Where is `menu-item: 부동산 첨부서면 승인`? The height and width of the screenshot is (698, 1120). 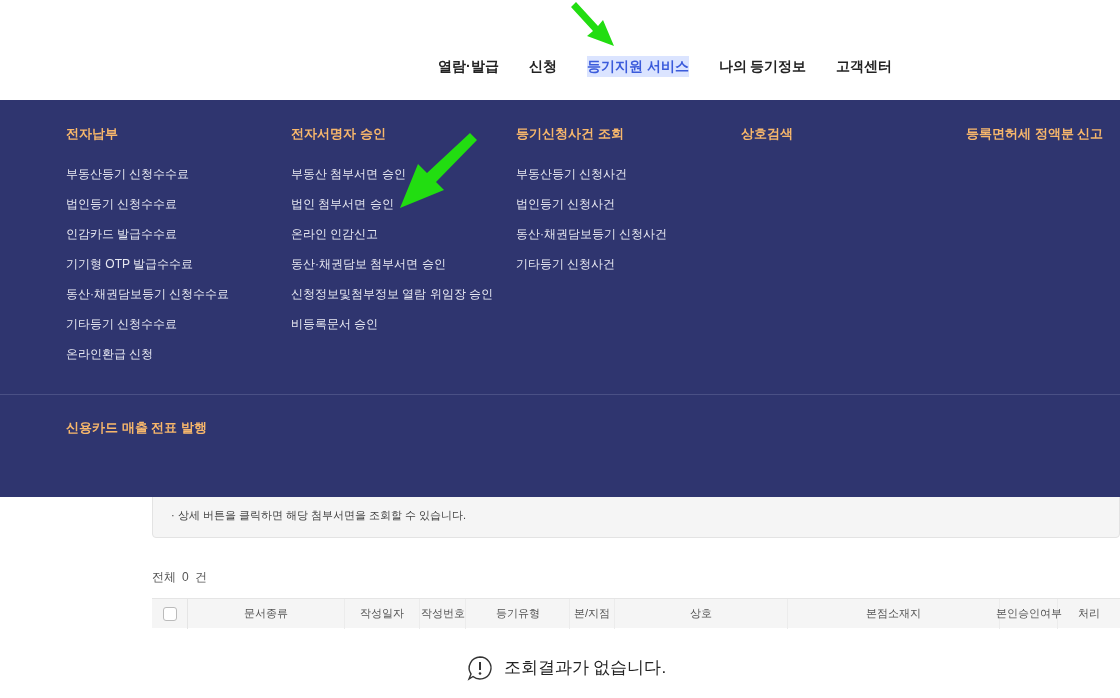 menu-item: 부동산 첨부서면 승인 is located at coordinates (403, 179).